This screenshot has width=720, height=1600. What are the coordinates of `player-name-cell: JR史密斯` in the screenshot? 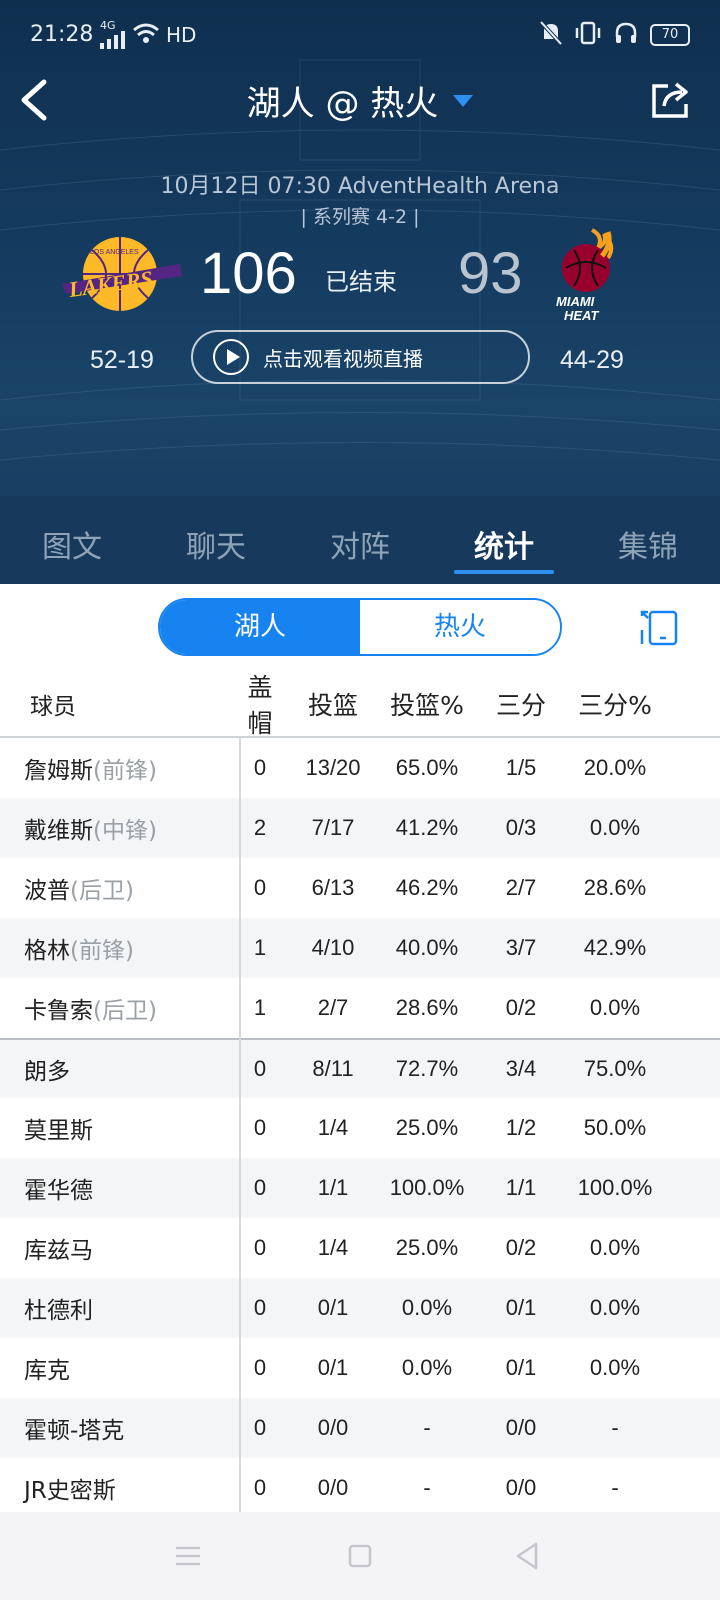 It's located at (120, 1488).